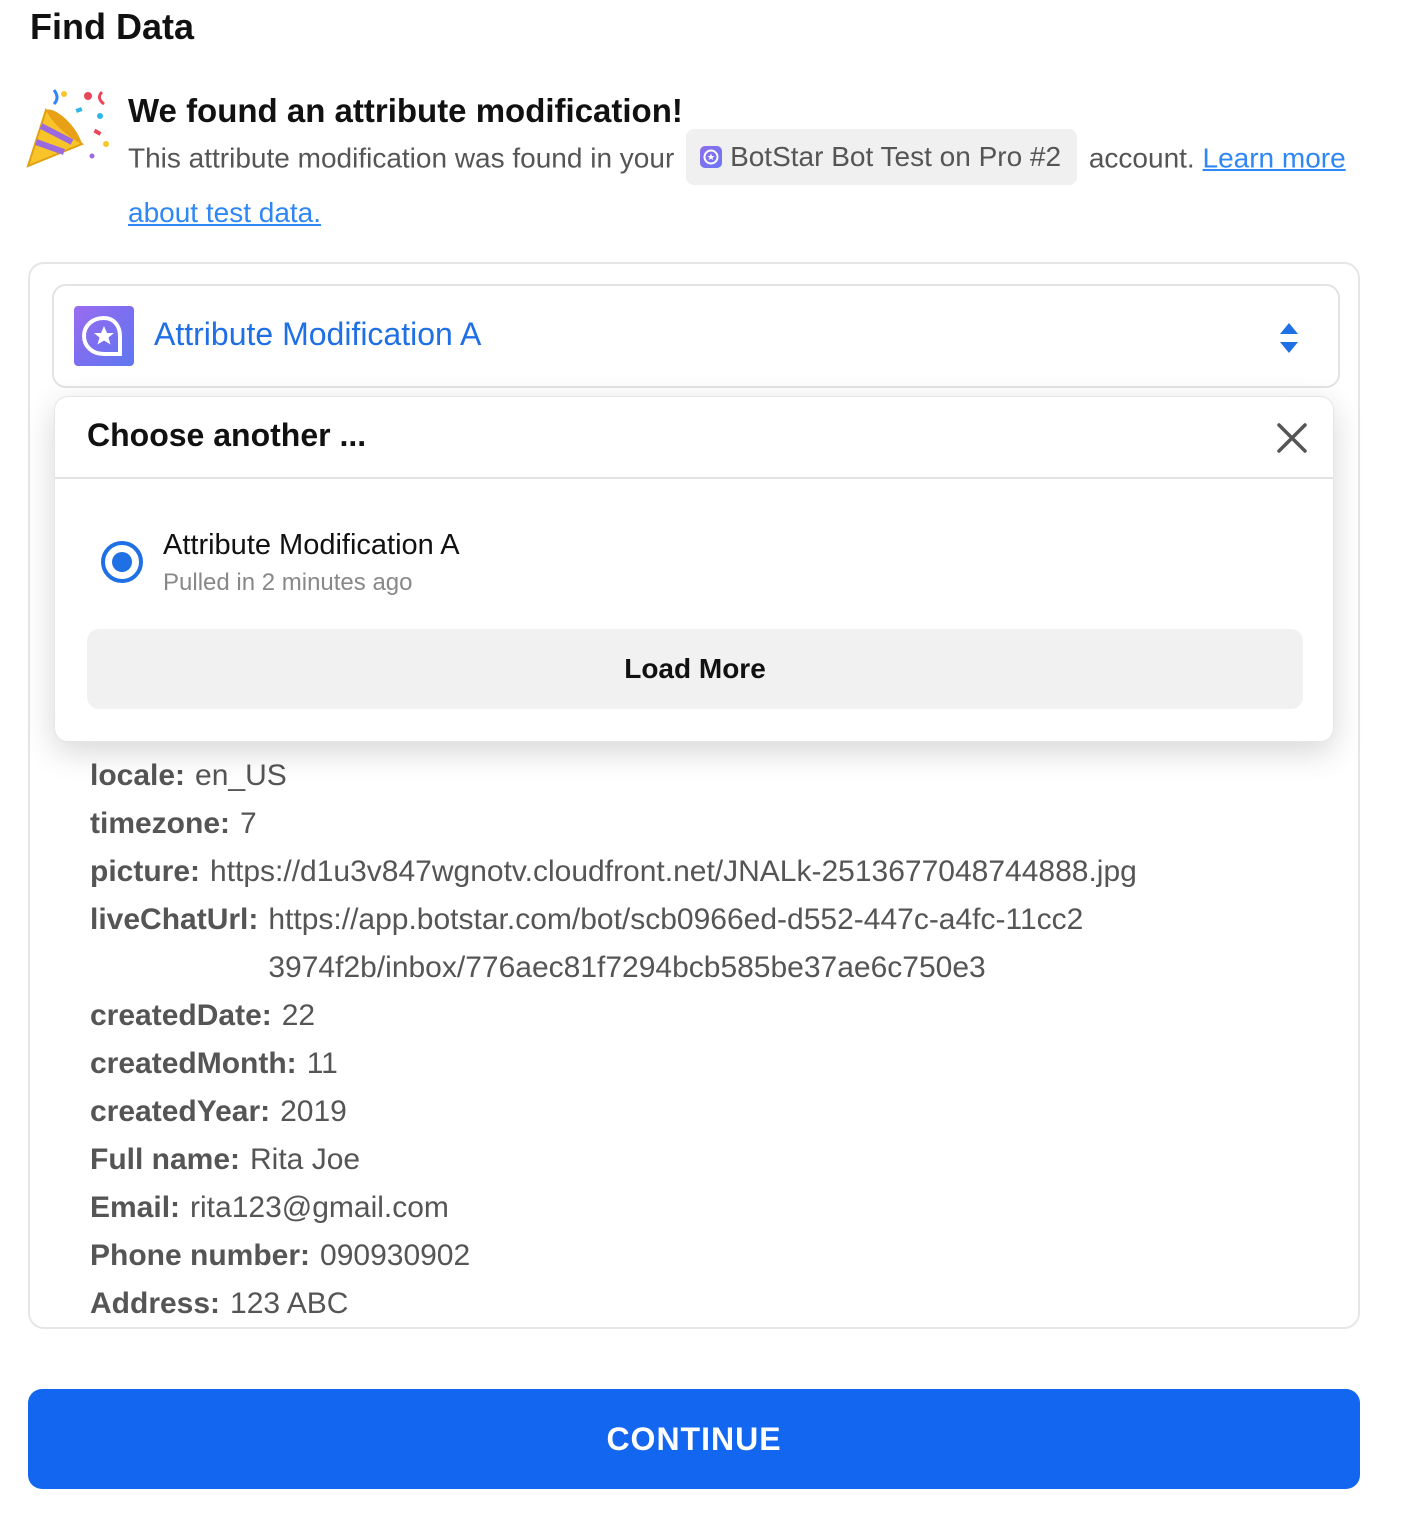 Image resolution: width=1410 pixels, height=1535 pixels. Describe the element at coordinates (200, 1255) in the screenshot. I see `field-key: Phone number:` at that location.